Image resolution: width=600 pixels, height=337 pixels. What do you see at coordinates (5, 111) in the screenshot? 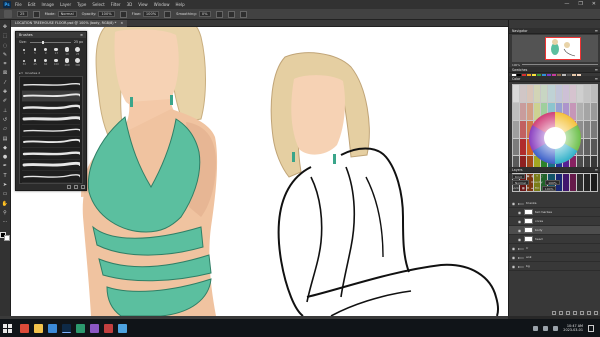
I see `clone-stamp-tool-icon: ⊥` at bounding box center [5, 111].